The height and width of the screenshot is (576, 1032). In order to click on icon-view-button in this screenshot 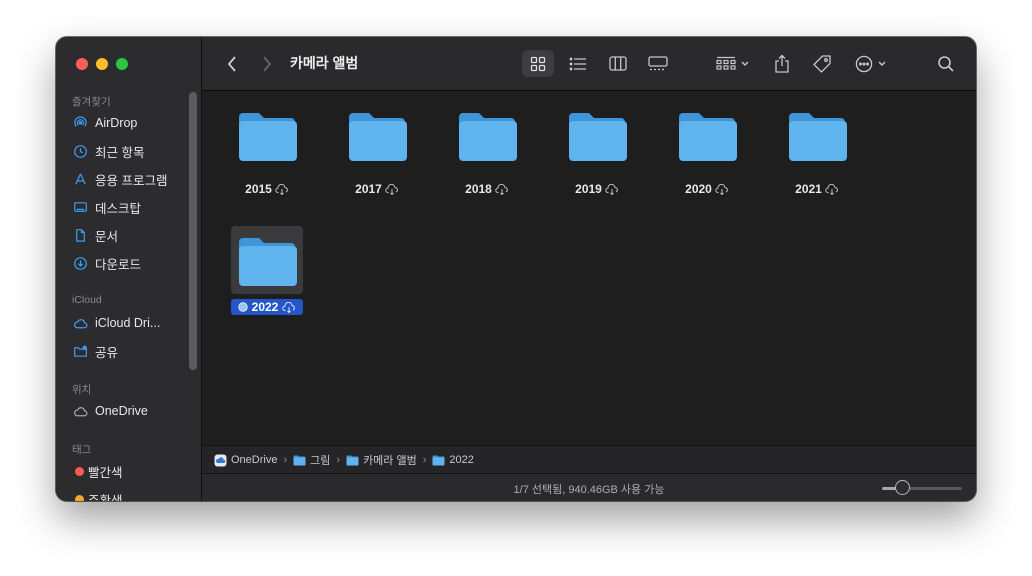, I will do `click(538, 63)`.